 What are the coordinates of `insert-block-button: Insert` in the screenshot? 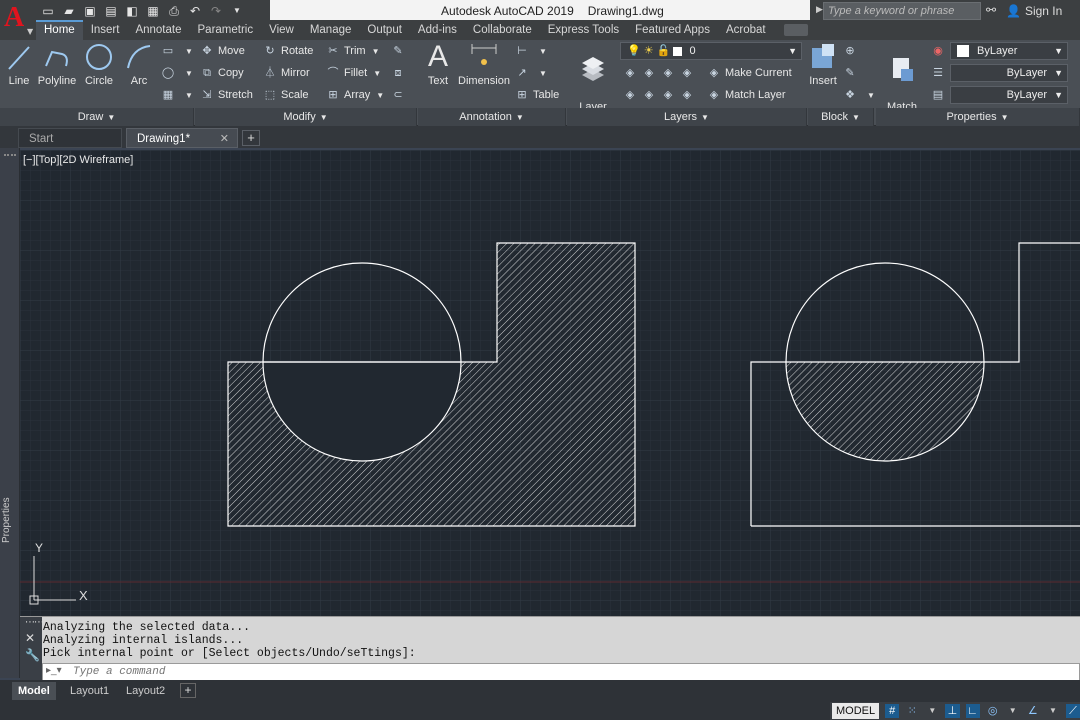 It's located at (823, 65).